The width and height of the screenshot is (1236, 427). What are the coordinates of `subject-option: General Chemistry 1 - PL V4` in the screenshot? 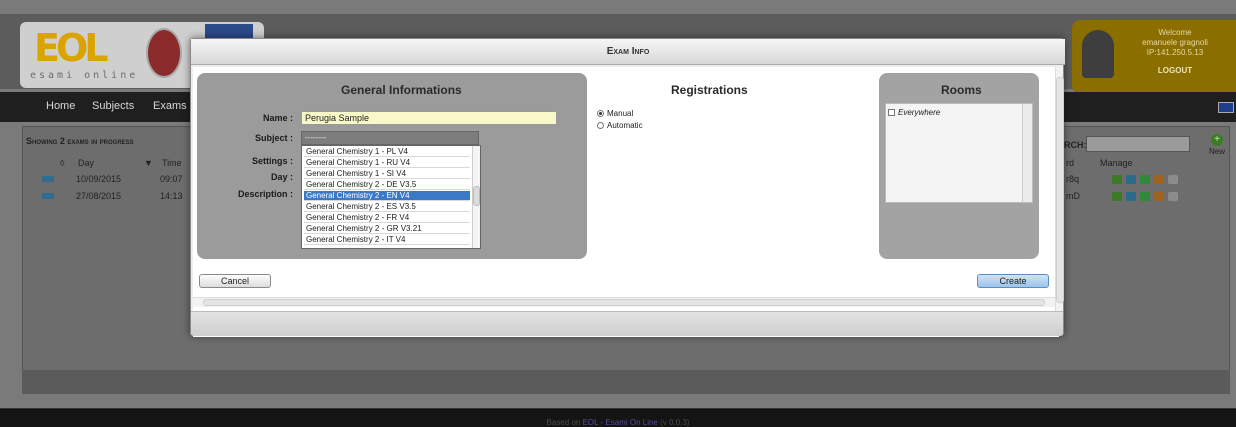 It's located at (387, 152).